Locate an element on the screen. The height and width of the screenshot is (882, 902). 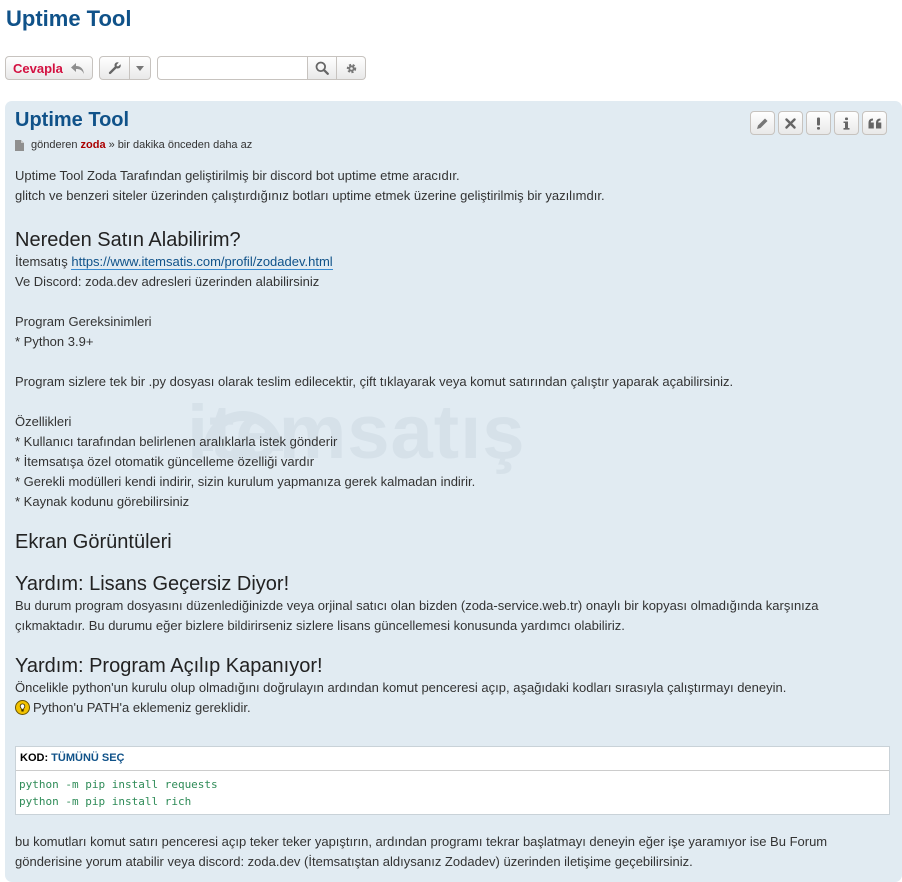
help-crash-tip-text: Python'u PATH'a eklemeniz gereklidir. is located at coordinates (142, 707).